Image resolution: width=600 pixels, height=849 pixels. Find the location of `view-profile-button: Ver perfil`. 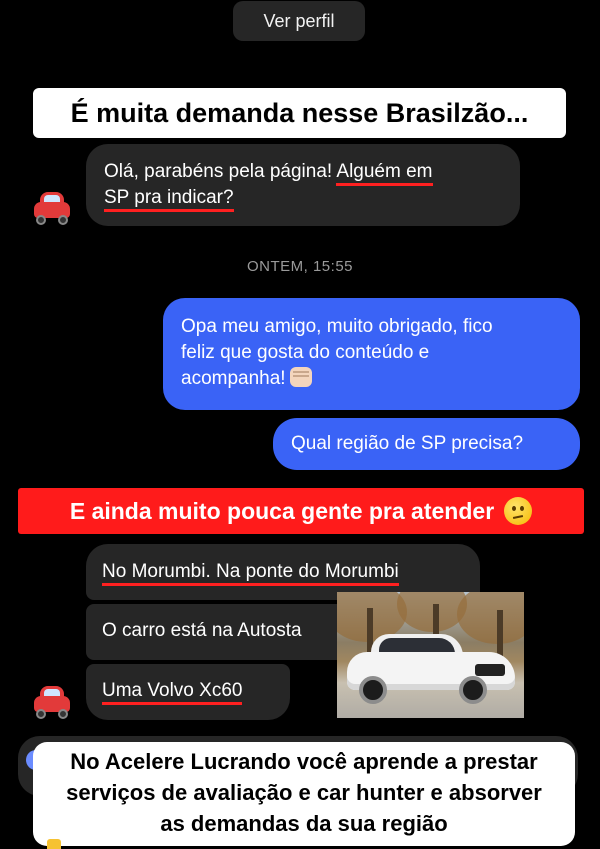

view-profile-button: Ver perfil is located at coordinates (299, 21).